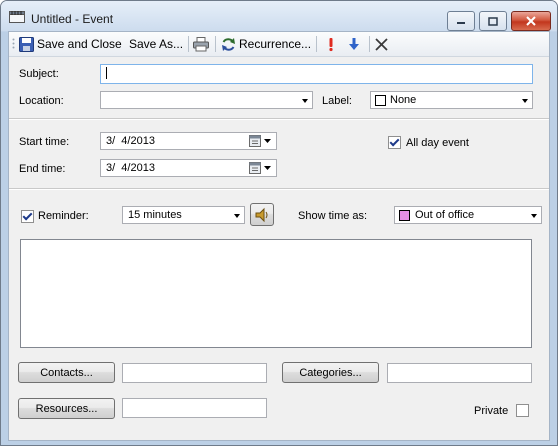  What do you see at coordinates (17, 17) in the screenshot?
I see `calendar-app-icon` at bounding box center [17, 17].